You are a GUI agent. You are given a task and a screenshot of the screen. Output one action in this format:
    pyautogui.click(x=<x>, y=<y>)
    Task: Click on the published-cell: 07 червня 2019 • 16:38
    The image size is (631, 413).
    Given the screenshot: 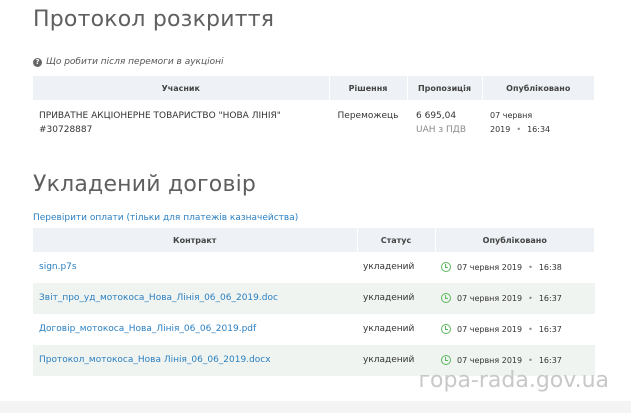 What is the action you would take?
    pyautogui.click(x=515, y=267)
    